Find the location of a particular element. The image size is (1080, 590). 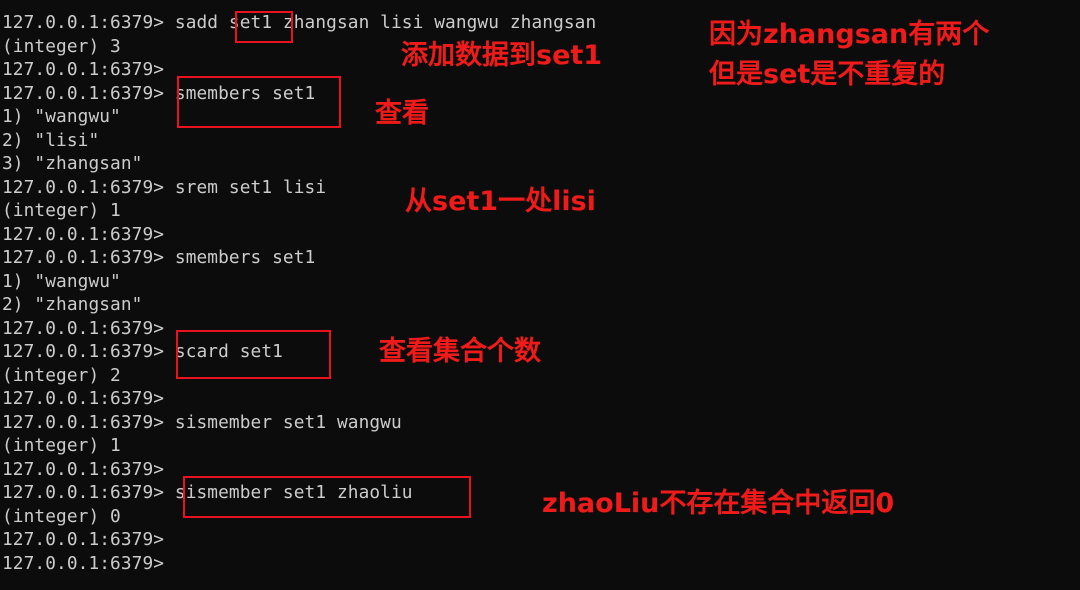

highlight-box-smembers is located at coordinates (259, 102).